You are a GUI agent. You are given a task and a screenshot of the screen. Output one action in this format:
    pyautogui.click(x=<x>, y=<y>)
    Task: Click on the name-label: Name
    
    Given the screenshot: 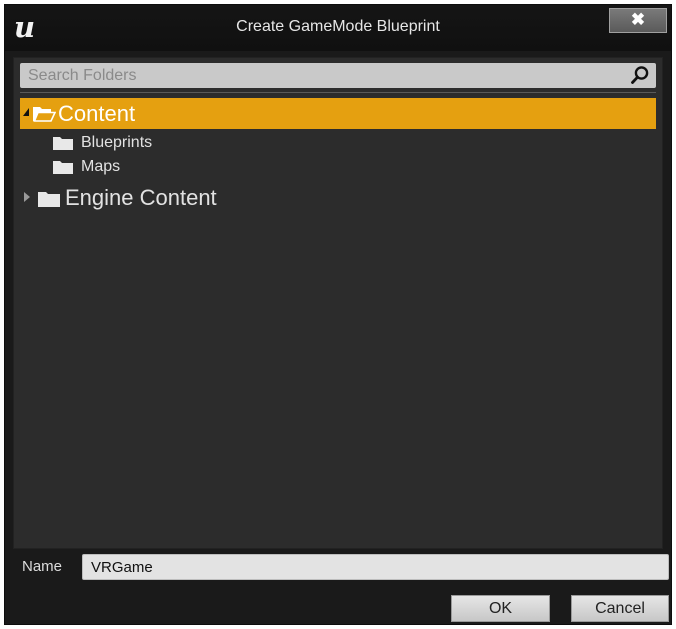 What is the action you would take?
    pyautogui.click(x=42, y=566)
    